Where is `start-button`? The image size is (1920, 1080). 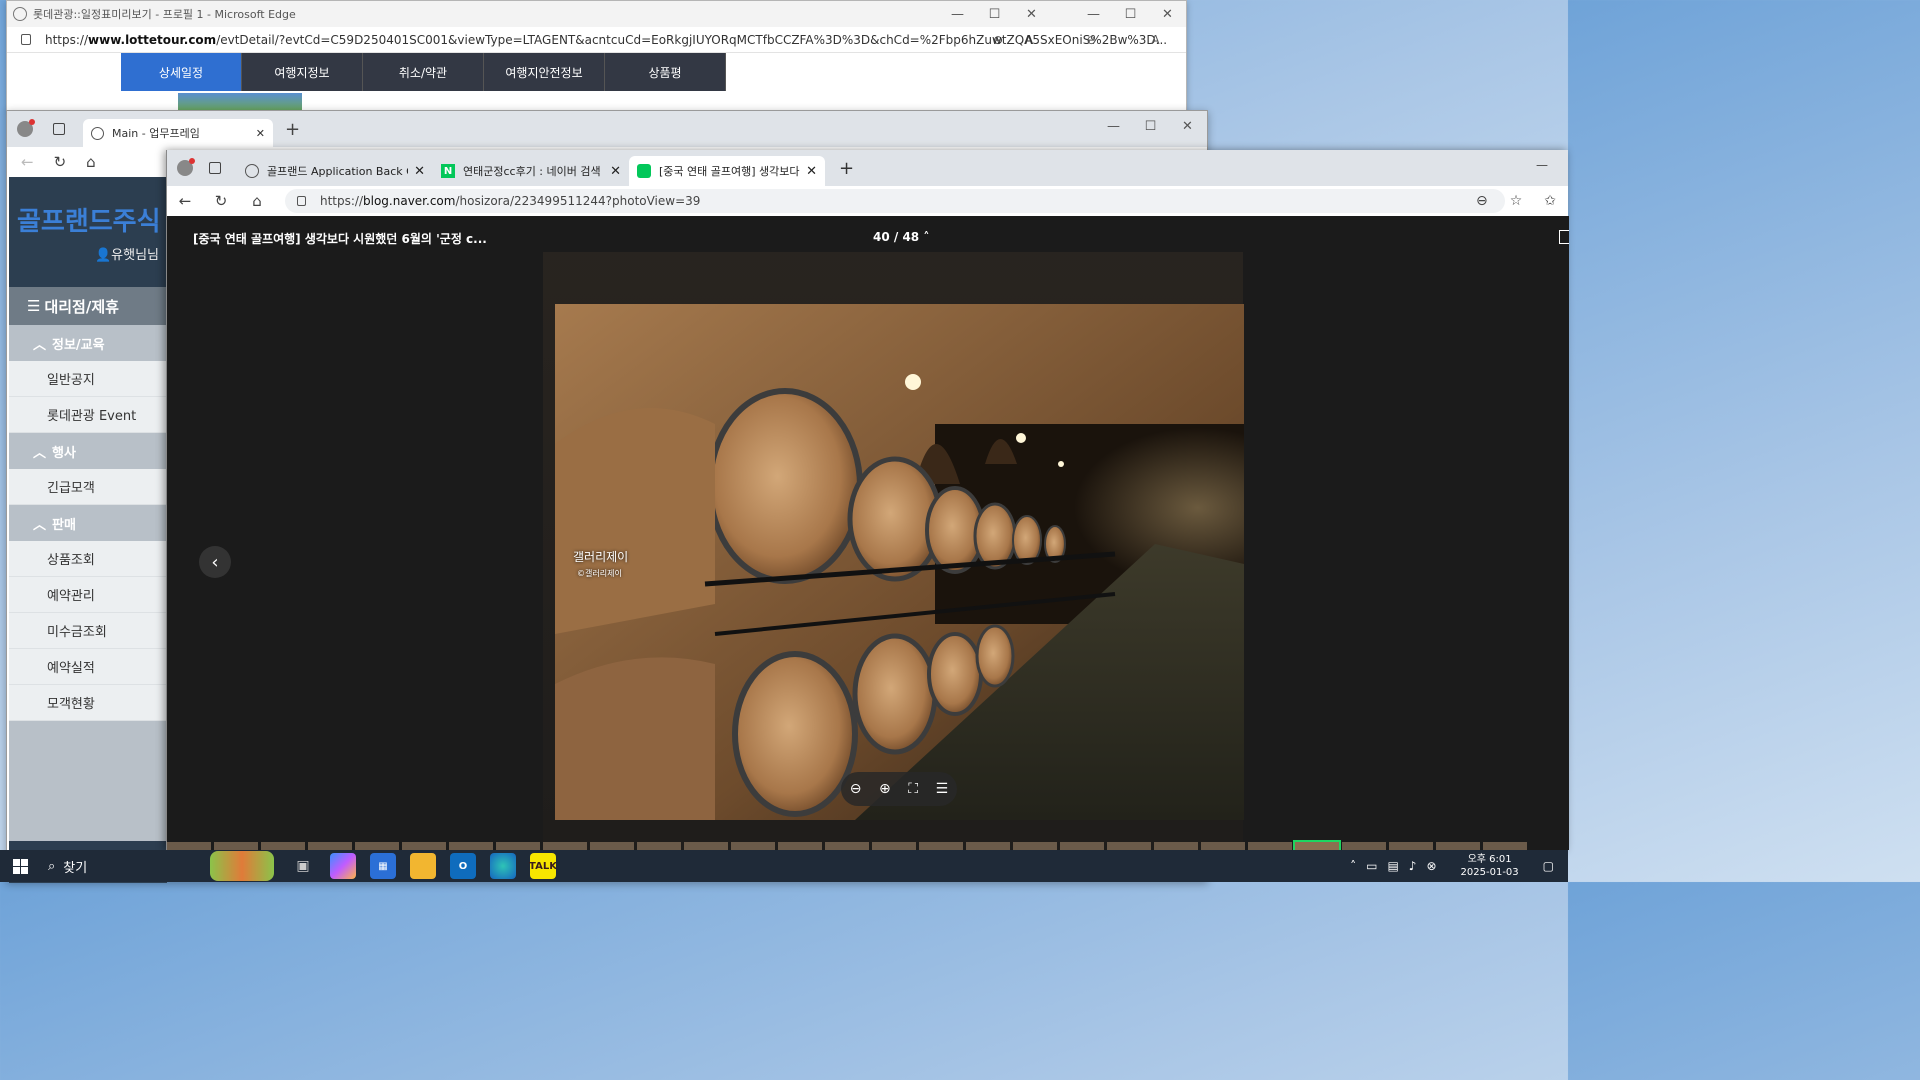
start-button is located at coordinates (20, 866).